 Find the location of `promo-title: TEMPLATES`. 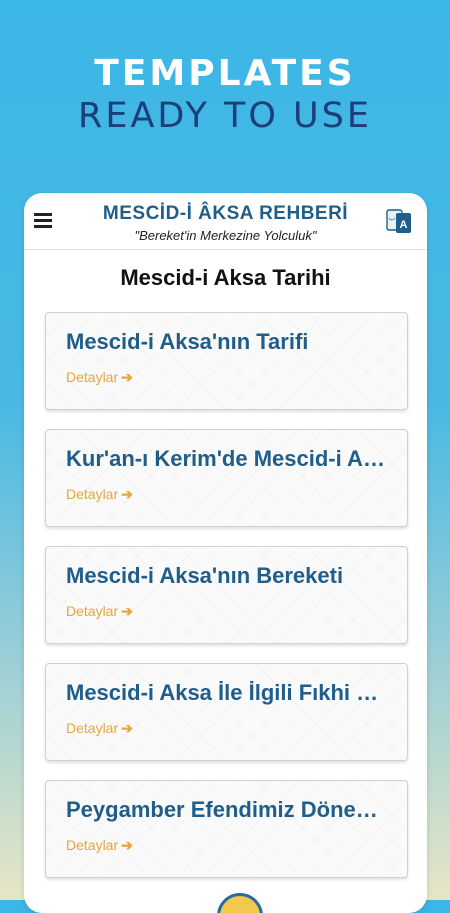

promo-title: TEMPLATES is located at coordinates (225, 73).